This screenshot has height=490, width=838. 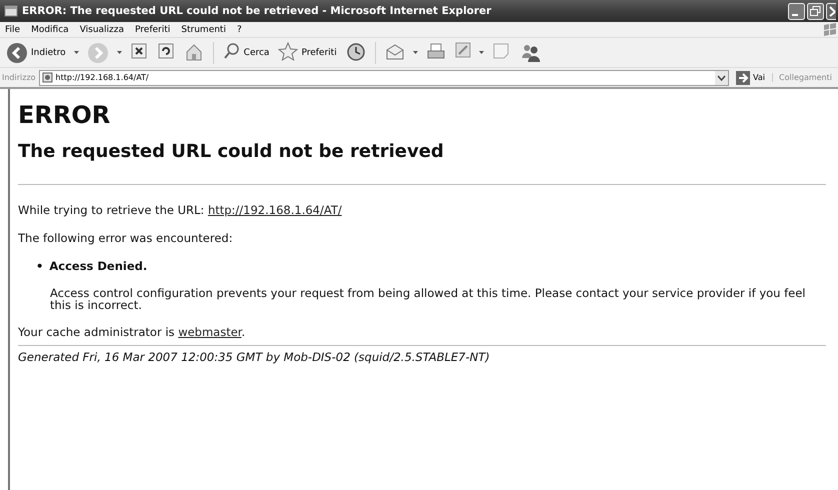 What do you see at coordinates (815, 11) in the screenshot?
I see `restore-button` at bounding box center [815, 11].